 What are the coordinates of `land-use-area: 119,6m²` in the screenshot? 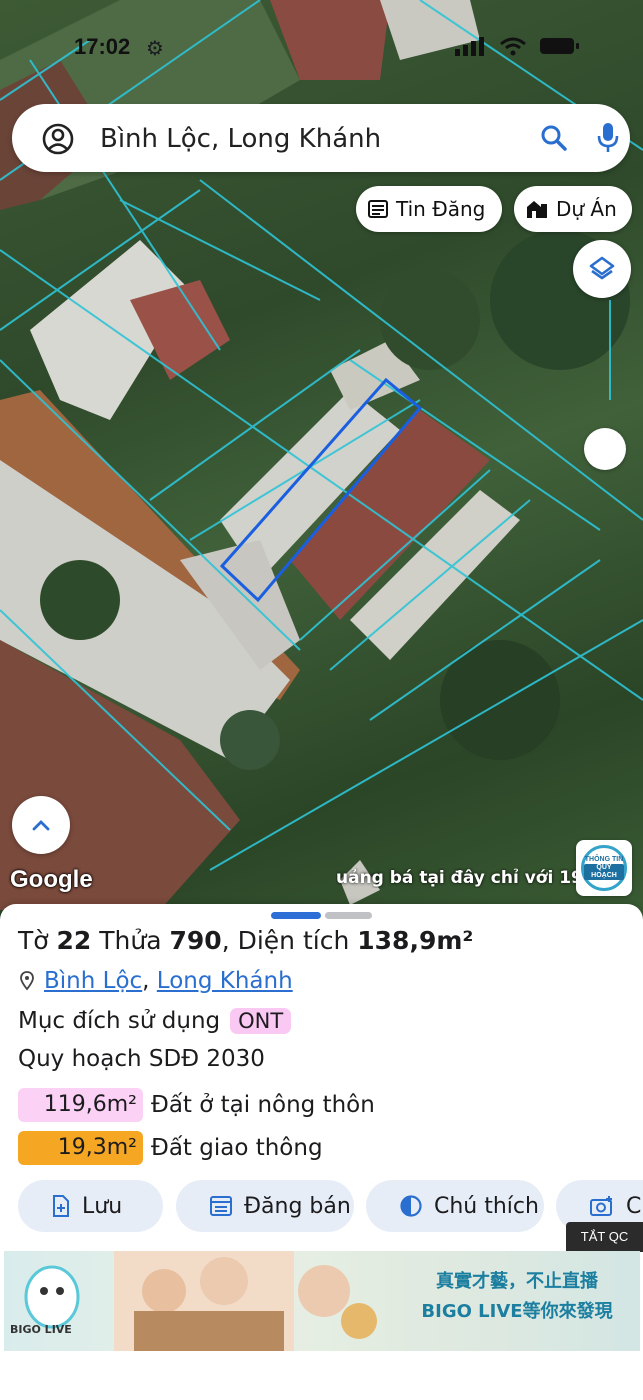 It's located at (80, 1105).